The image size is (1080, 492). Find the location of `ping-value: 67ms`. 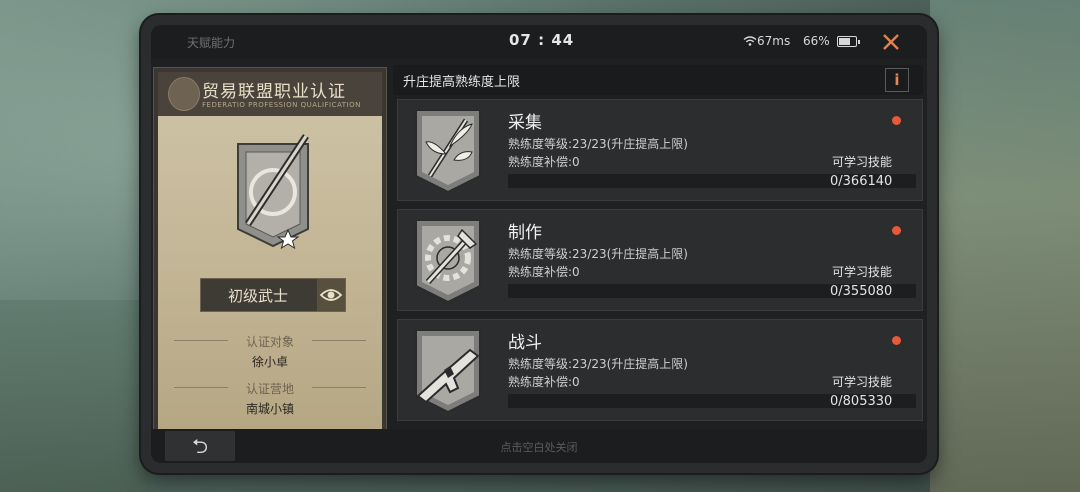

ping-value: 67ms is located at coordinates (774, 41).